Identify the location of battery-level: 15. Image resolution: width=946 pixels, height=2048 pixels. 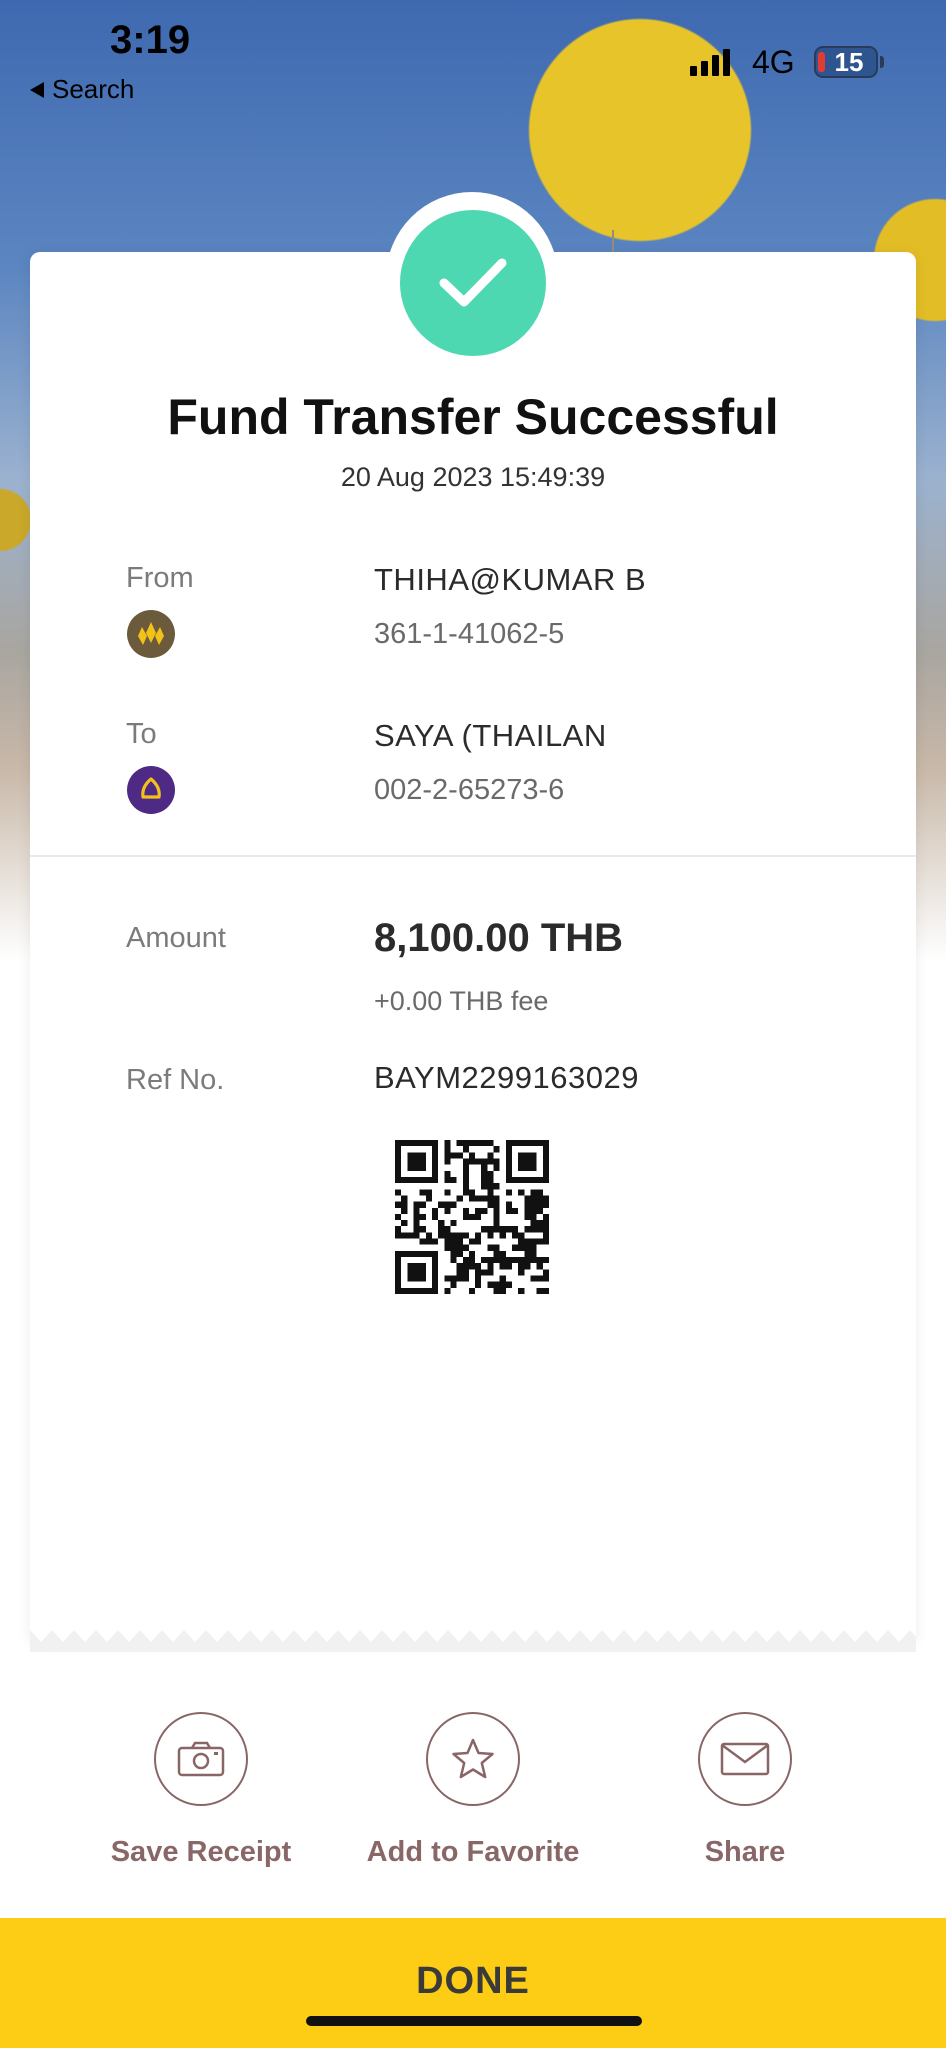
(849, 61).